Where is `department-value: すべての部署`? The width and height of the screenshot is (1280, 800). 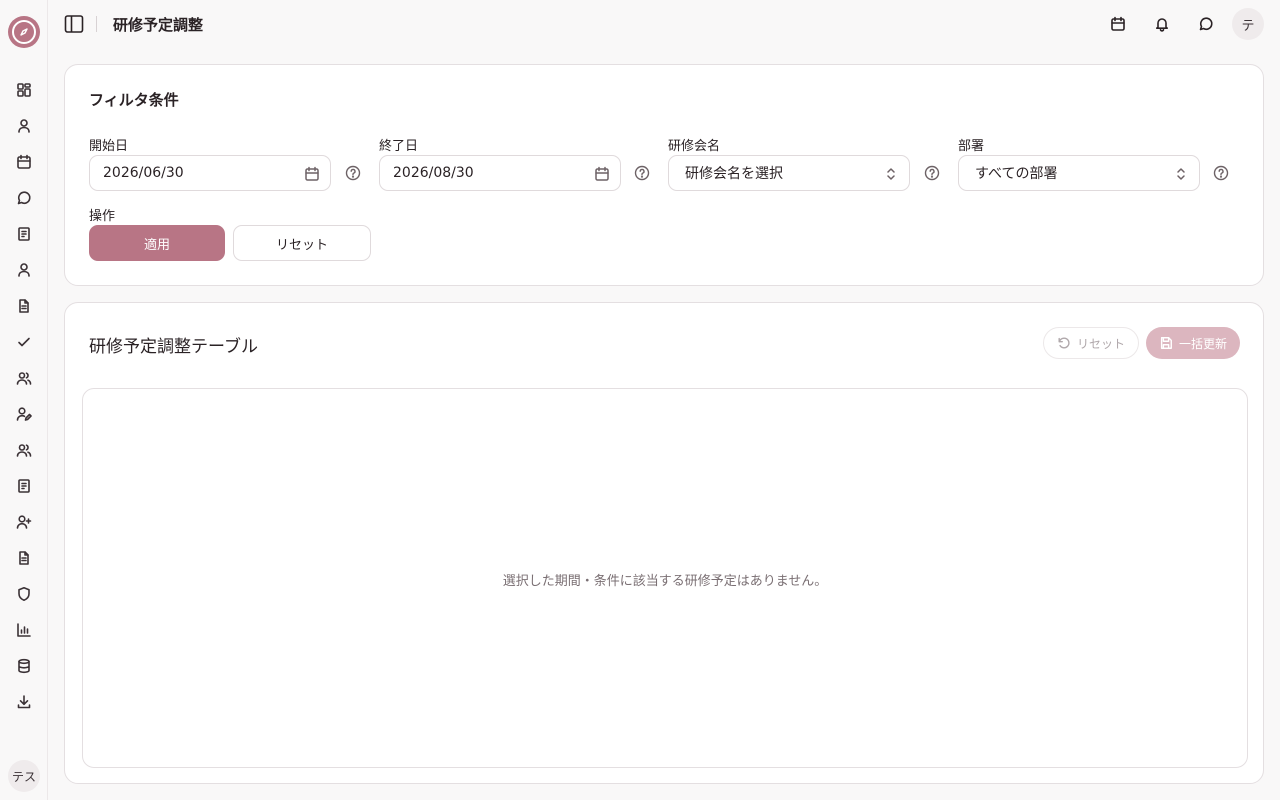
department-value: すべての部署 is located at coordinates (1016, 174).